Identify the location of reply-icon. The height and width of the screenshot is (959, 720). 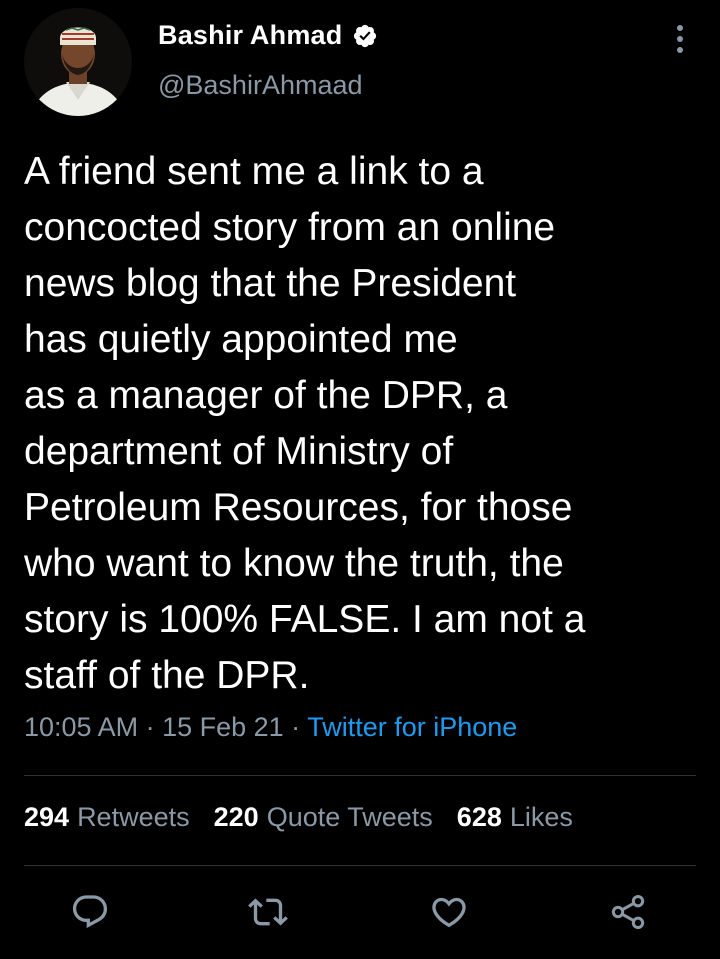
(90, 912).